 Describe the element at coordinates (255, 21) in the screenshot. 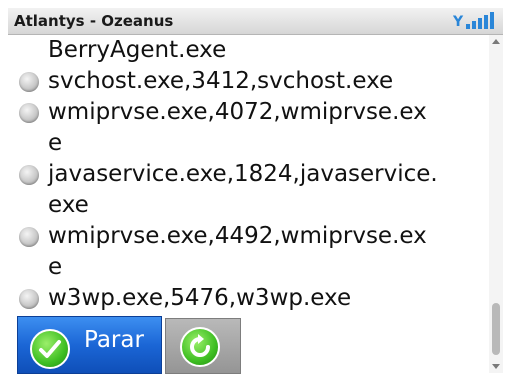

I see `title-bar: Atlantys - Ozeanus Y` at that location.